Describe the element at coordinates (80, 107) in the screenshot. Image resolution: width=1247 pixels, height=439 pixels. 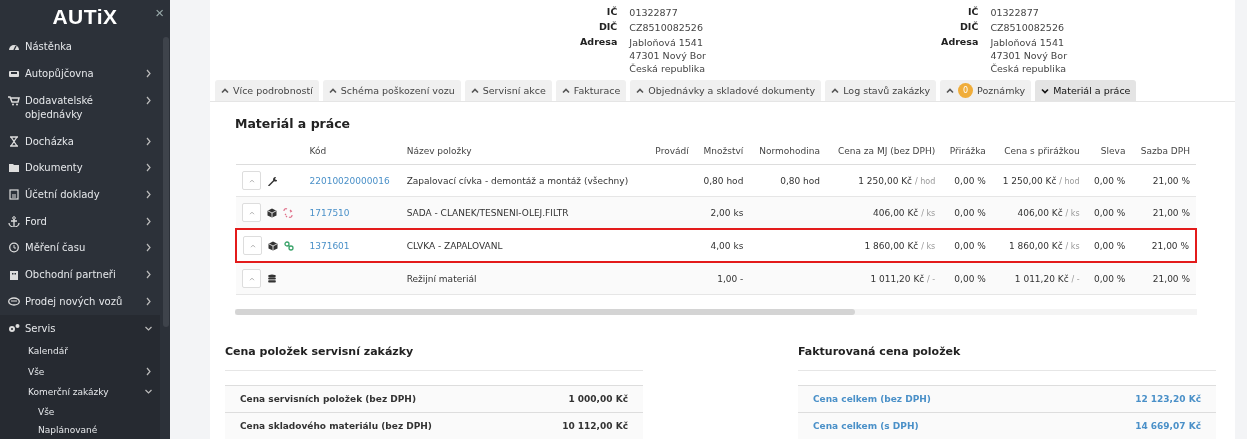
I see `nav-item: Dodavatelské objednávky` at that location.